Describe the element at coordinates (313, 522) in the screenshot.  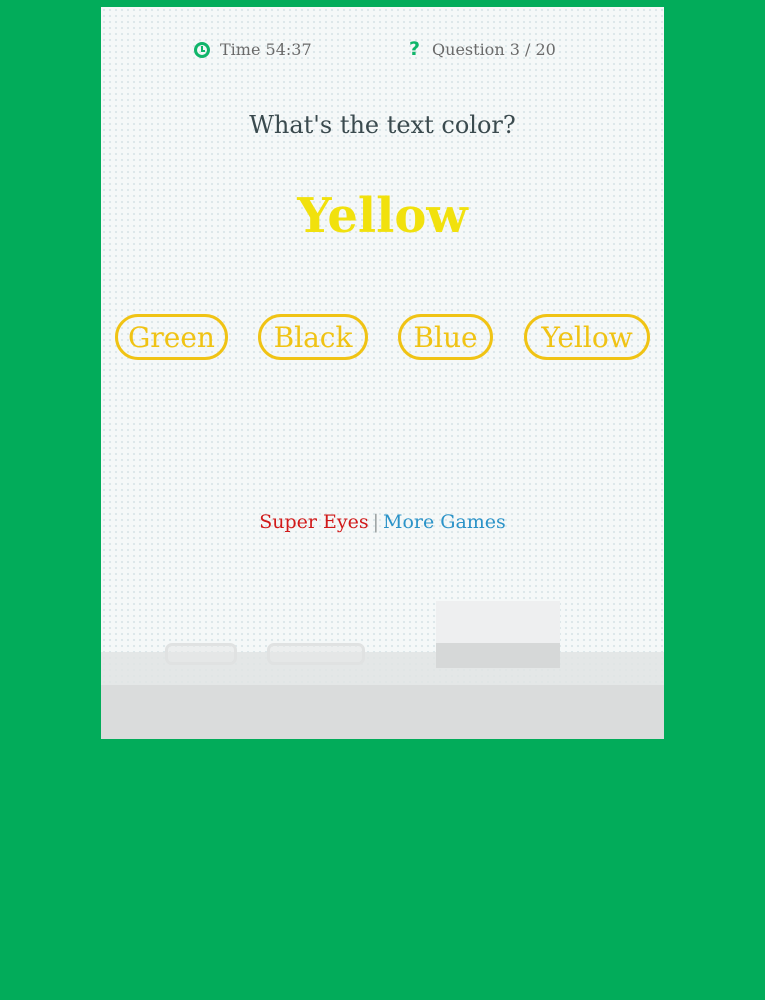
I see `super-eyes-link: Super Eyes` at that location.